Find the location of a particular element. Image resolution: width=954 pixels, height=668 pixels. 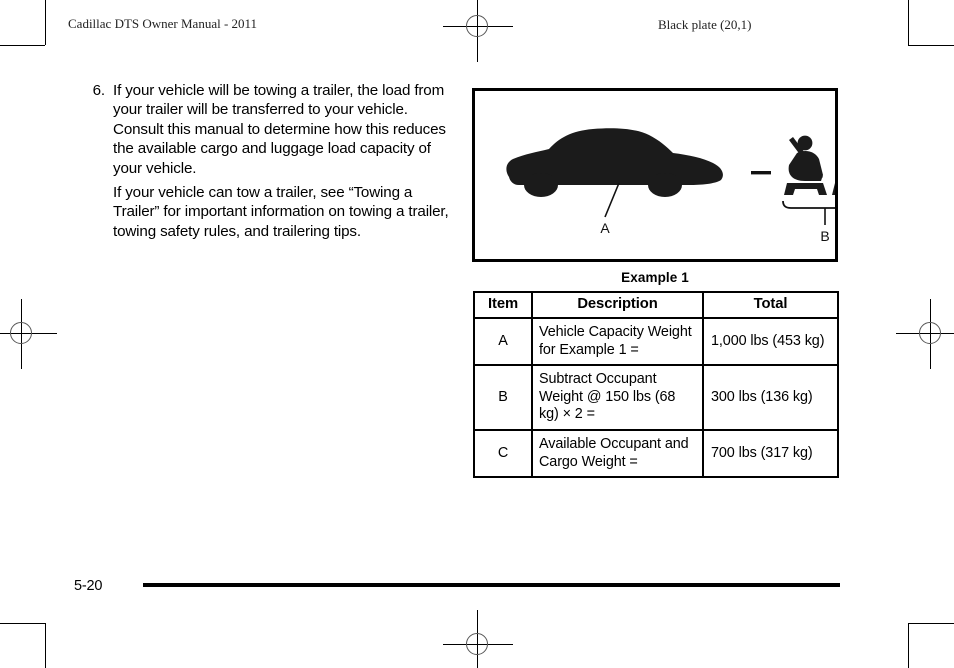

cell-description: Vehicle Capacity Weight for Example 1 = is located at coordinates (617, 341).